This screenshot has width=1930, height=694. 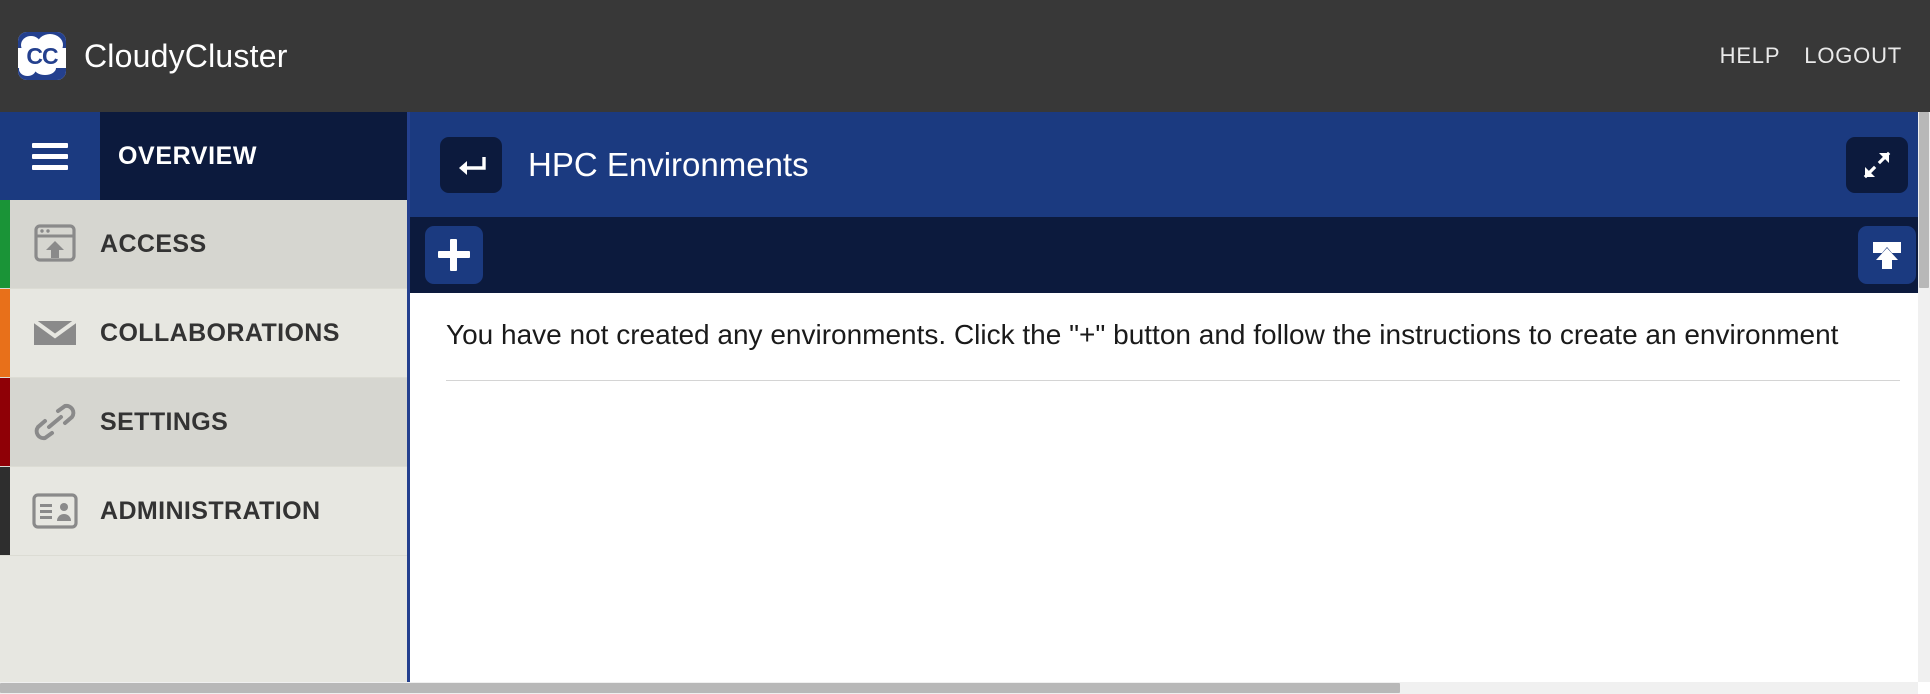 What do you see at coordinates (1924, 397) in the screenshot?
I see `vertical-scrollbar` at bounding box center [1924, 397].